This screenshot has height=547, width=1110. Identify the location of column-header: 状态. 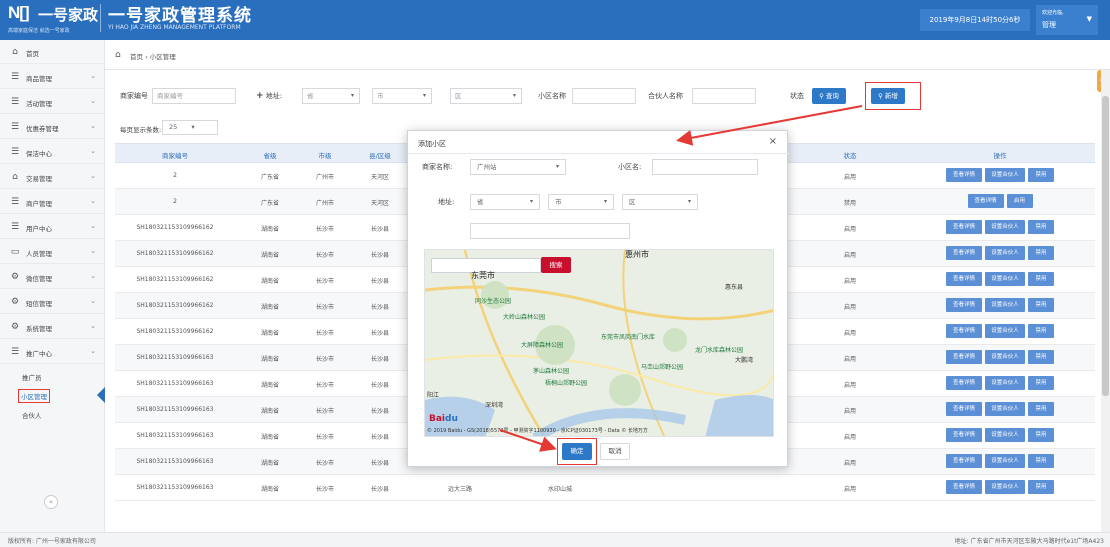
(850, 156).